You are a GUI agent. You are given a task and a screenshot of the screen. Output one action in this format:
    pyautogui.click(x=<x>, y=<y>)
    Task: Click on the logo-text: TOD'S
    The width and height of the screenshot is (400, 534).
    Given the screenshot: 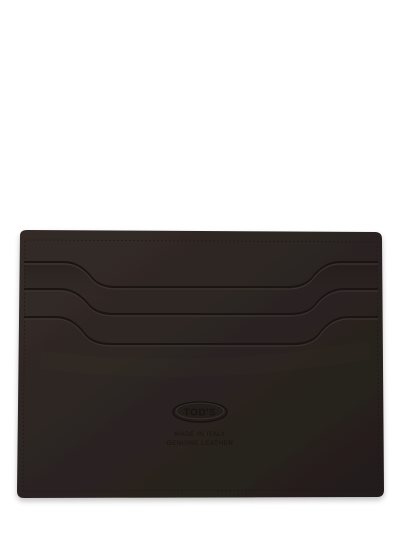 What is the action you would take?
    pyautogui.click(x=200, y=413)
    